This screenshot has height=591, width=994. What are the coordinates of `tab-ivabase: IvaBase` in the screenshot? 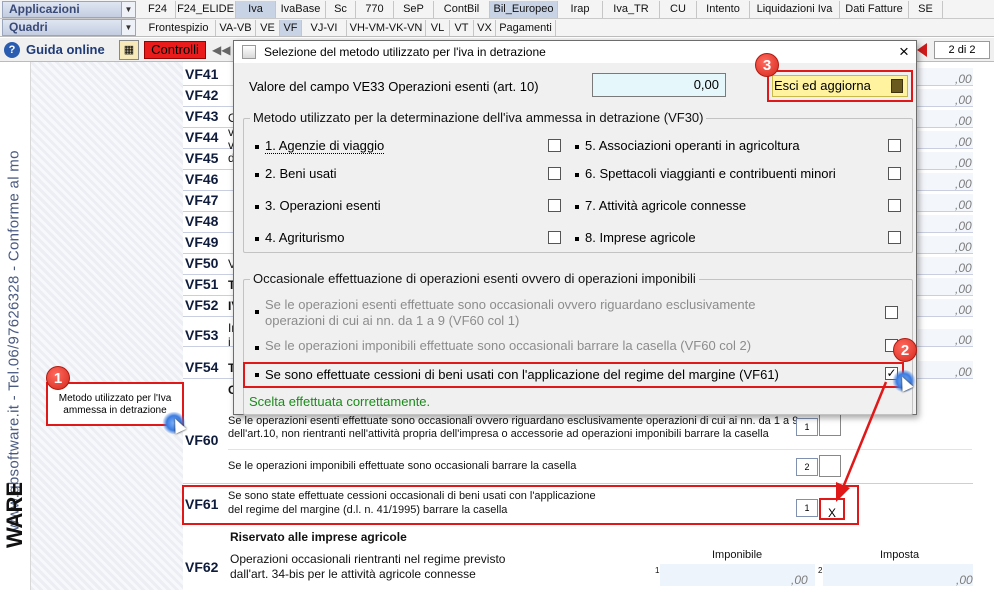 It's located at (301, 9).